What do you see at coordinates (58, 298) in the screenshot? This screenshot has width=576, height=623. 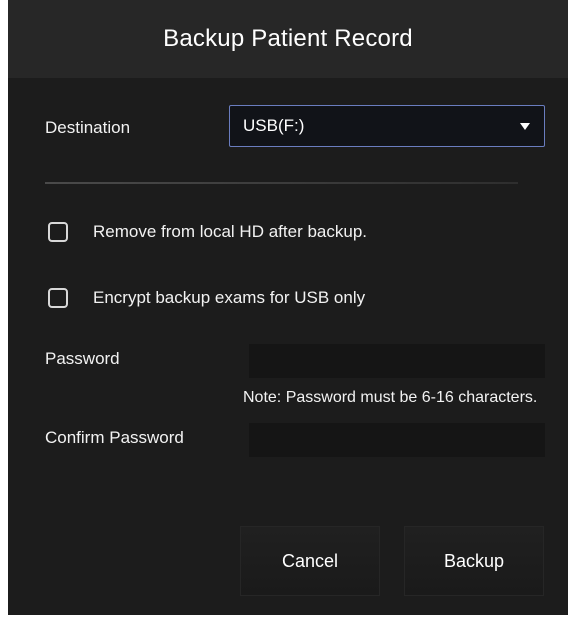 I see `encrypt-checkbox` at bounding box center [58, 298].